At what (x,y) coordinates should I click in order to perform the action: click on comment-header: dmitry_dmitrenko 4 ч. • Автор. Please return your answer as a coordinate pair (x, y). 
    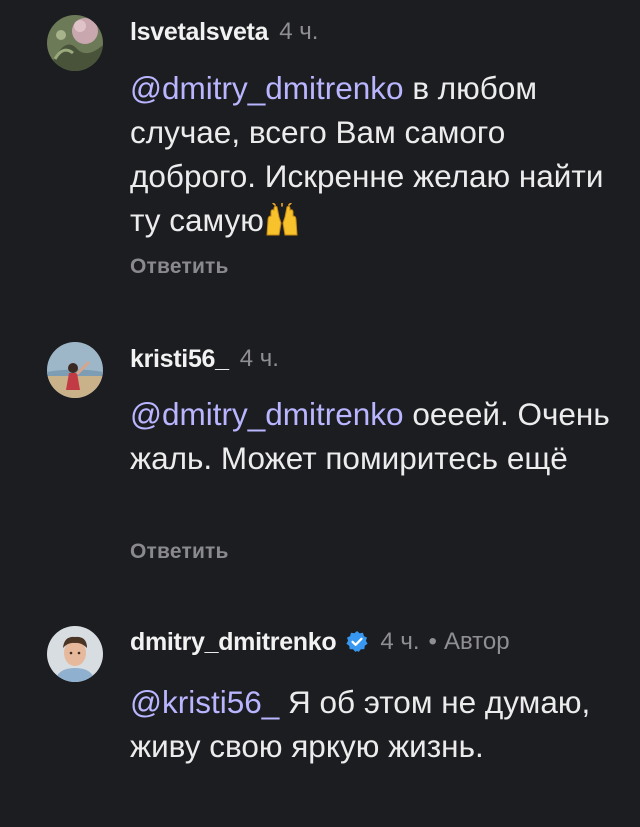
    Looking at the image, I should click on (320, 642).